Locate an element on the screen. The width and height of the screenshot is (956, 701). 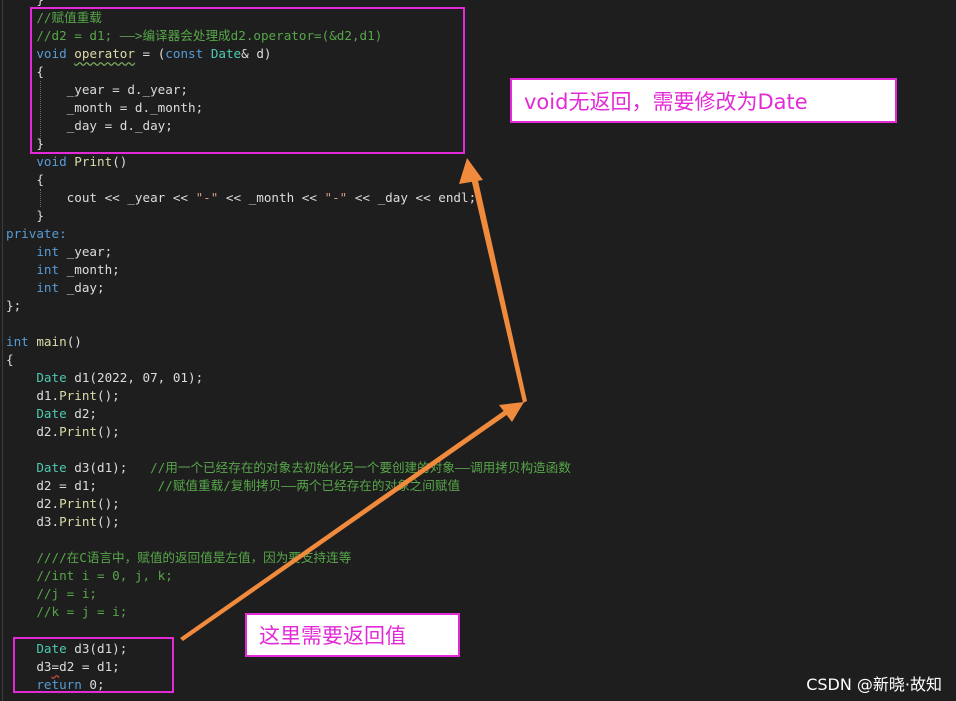
arrow-up-head is located at coordinates (471, 171).